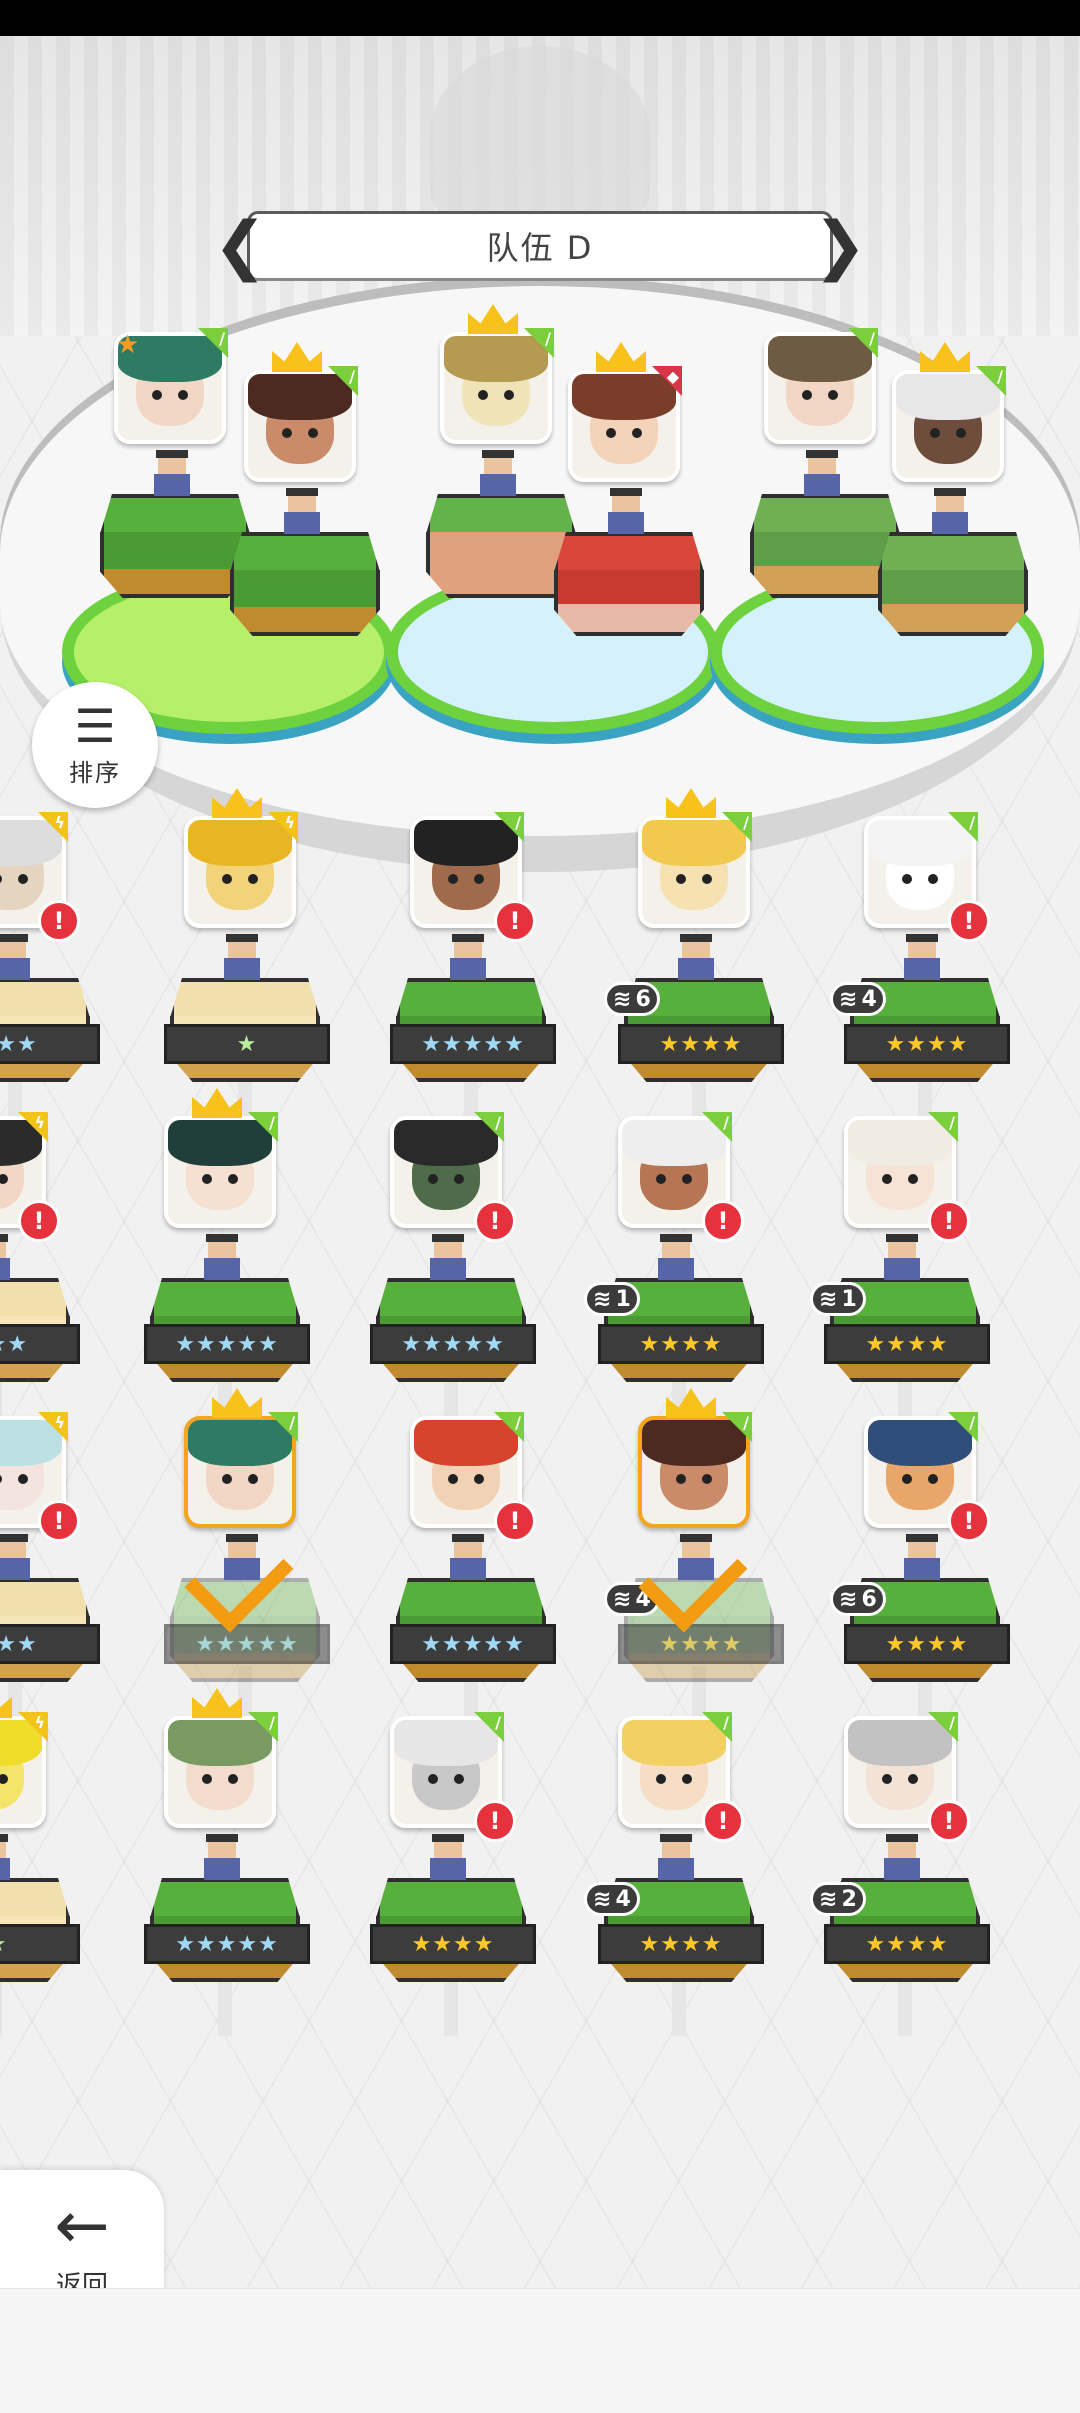 Image resolution: width=1080 pixels, height=2413 pixels. I want to click on sort-button: ☰ 排序, so click(95, 745).